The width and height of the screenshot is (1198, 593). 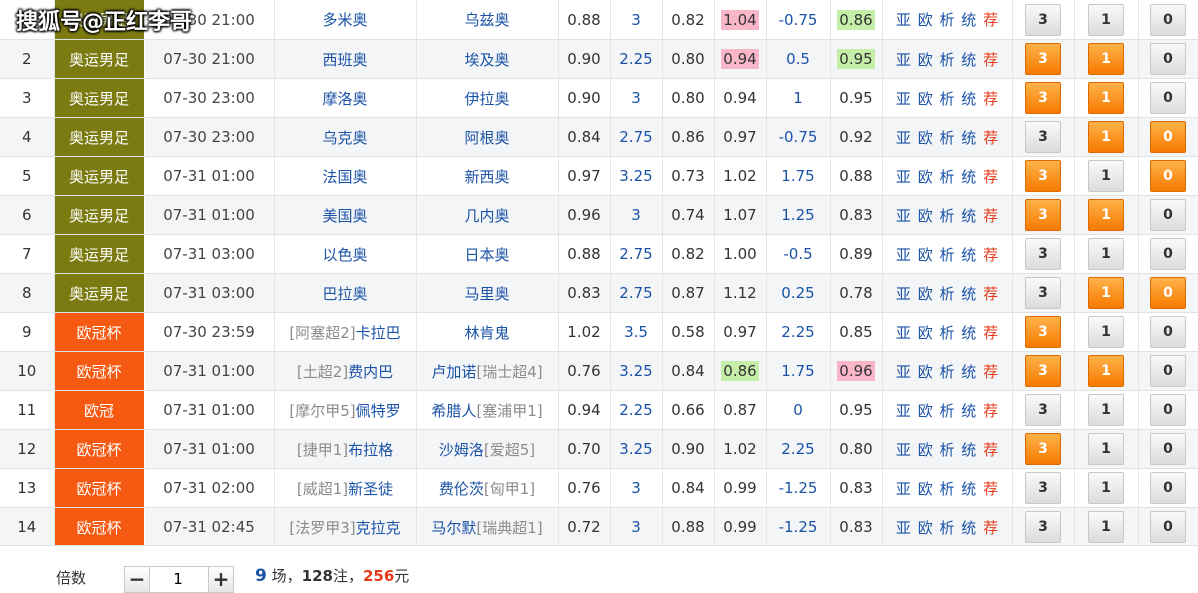 What do you see at coordinates (487, 176) in the screenshot?
I see `away-team: 新西奥` at bounding box center [487, 176].